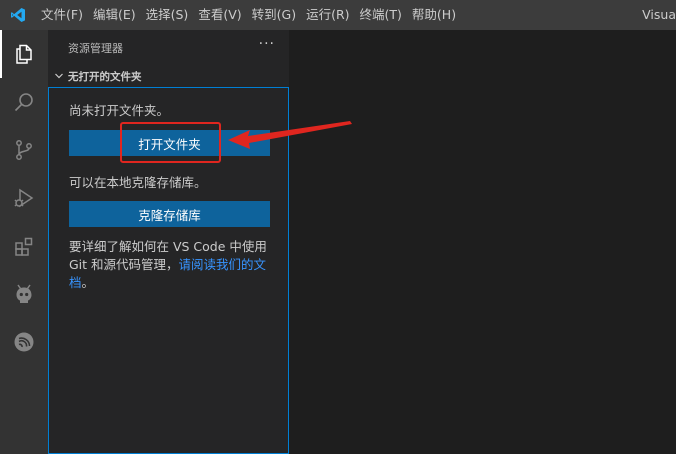  What do you see at coordinates (59, 76) in the screenshot?
I see `chevron-down-icon` at bounding box center [59, 76].